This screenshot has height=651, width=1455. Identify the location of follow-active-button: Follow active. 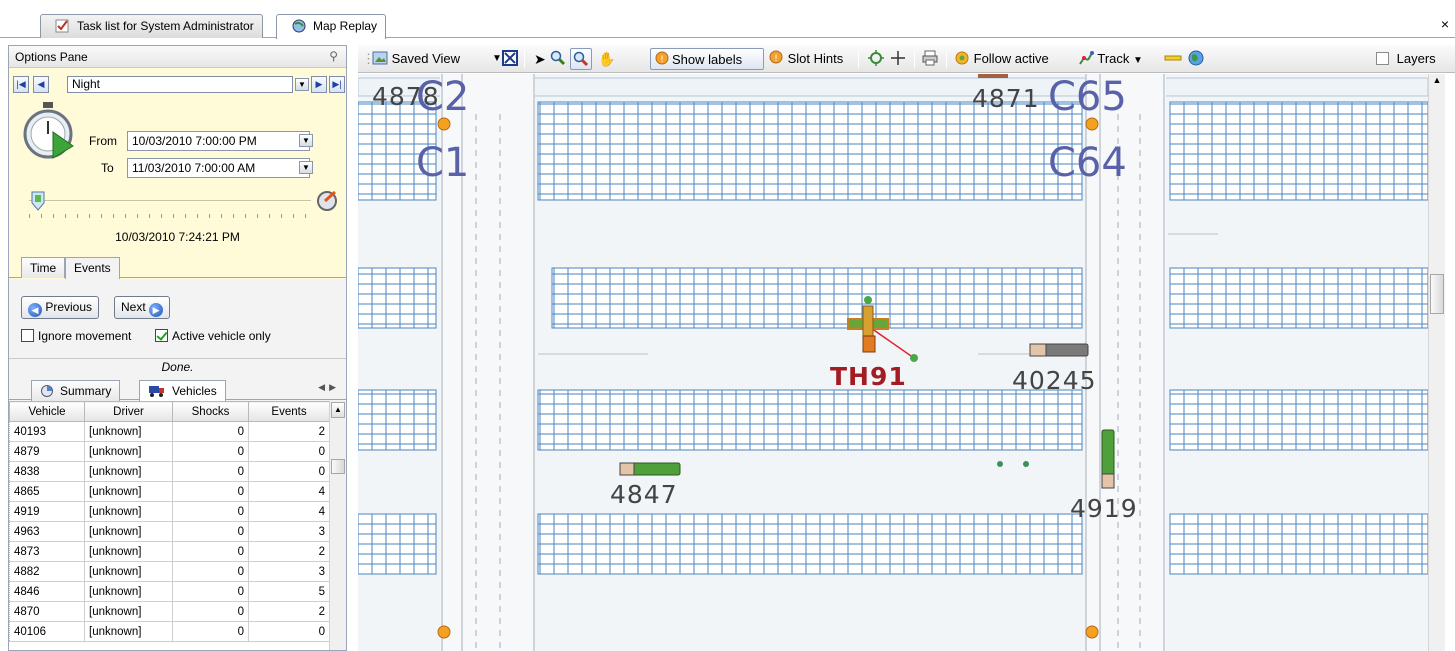
(1001, 59).